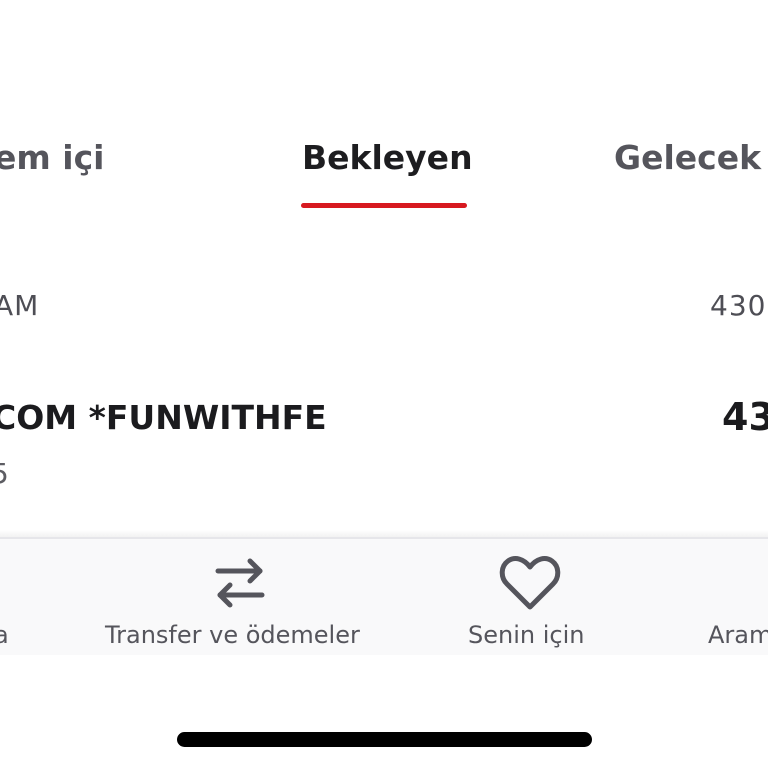 The image size is (768, 768). I want to click on active-tab-indicator, so click(384, 205).